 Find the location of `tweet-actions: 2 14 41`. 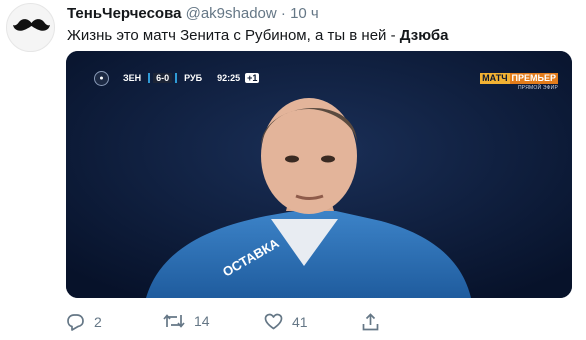

tweet-actions: 2 14 41 is located at coordinates (226, 323).